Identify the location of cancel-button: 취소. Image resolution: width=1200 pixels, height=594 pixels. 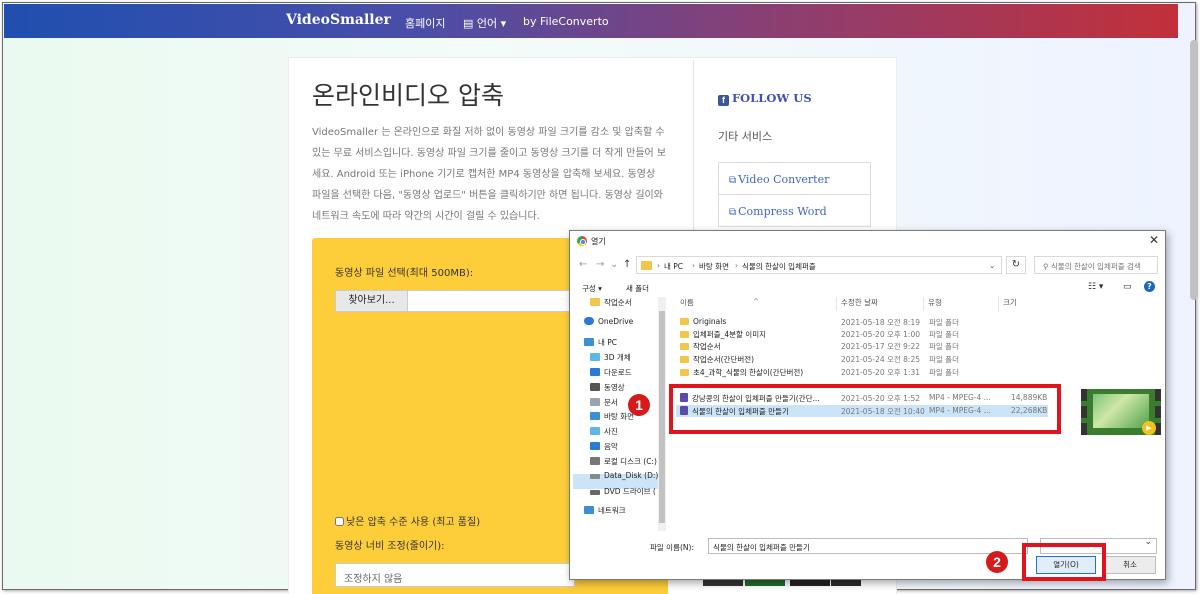
(1130, 565).